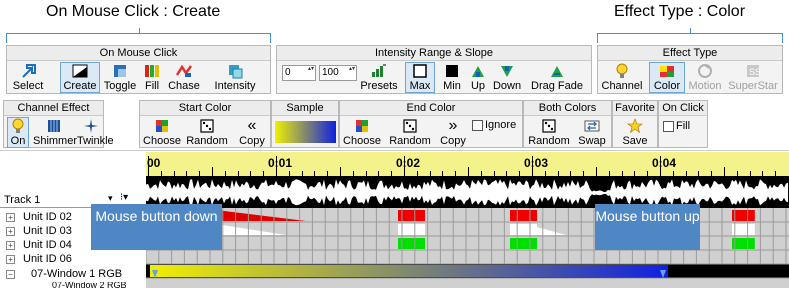 The height and width of the screenshot is (288, 789). Describe the element at coordinates (184, 86) in the screenshot. I see `chase-label: Chase` at that location.